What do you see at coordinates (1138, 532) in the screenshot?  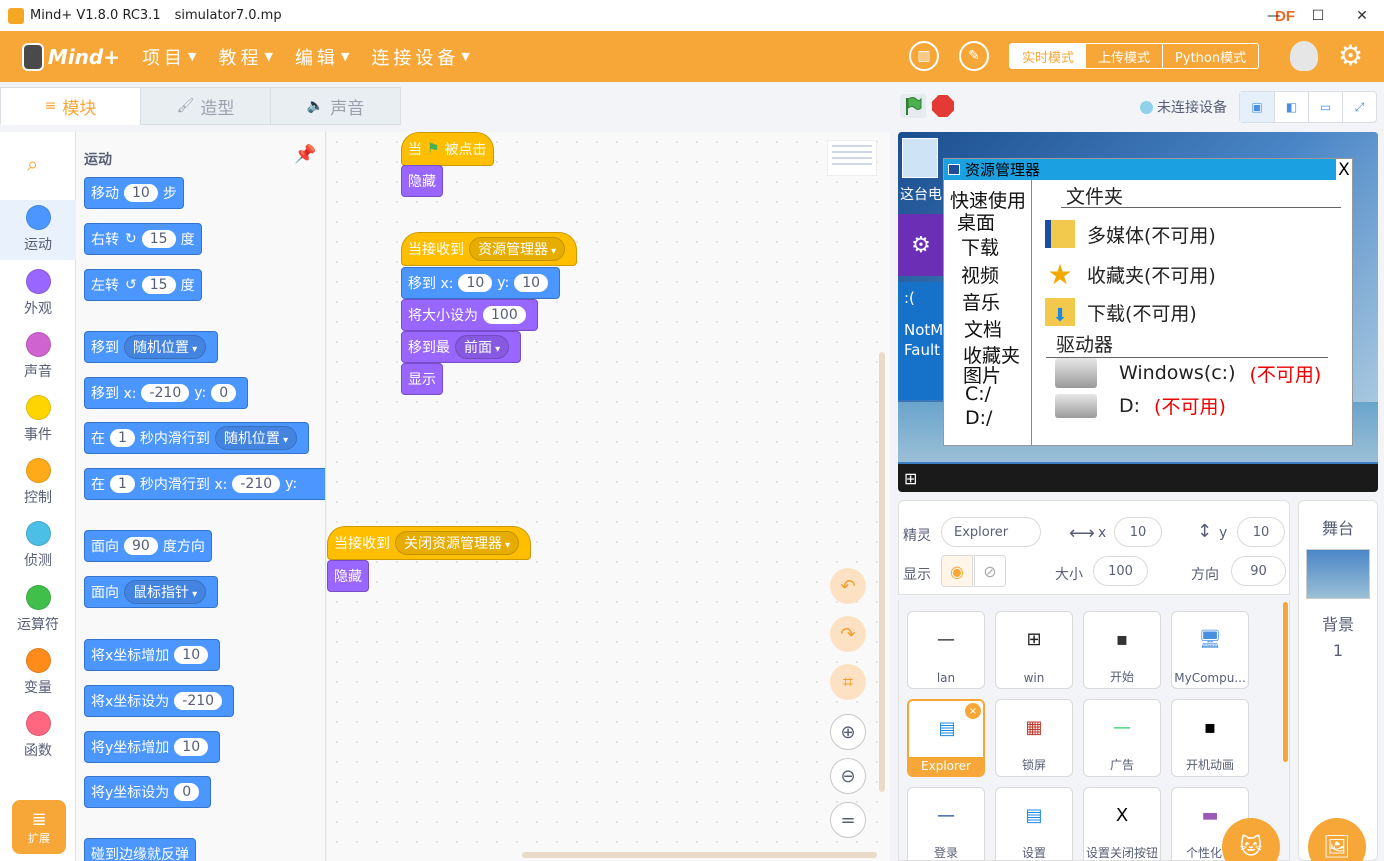 I see `x-input: 10` at bounding box center [1138, 532].